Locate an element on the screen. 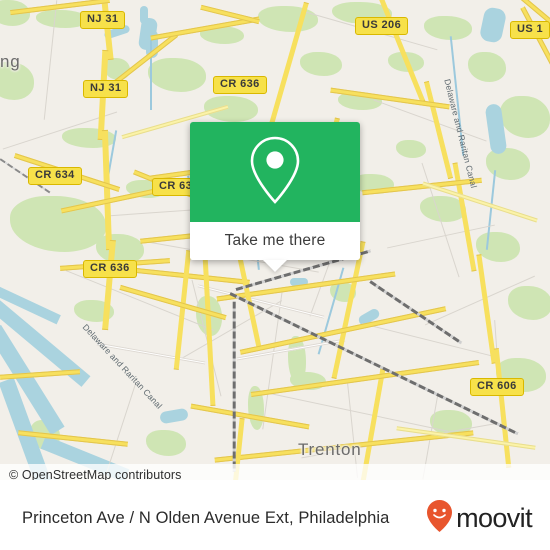 This screenshot has width=550, height=550. location-popup-card: Take me there is located at coordinates (275, 197).